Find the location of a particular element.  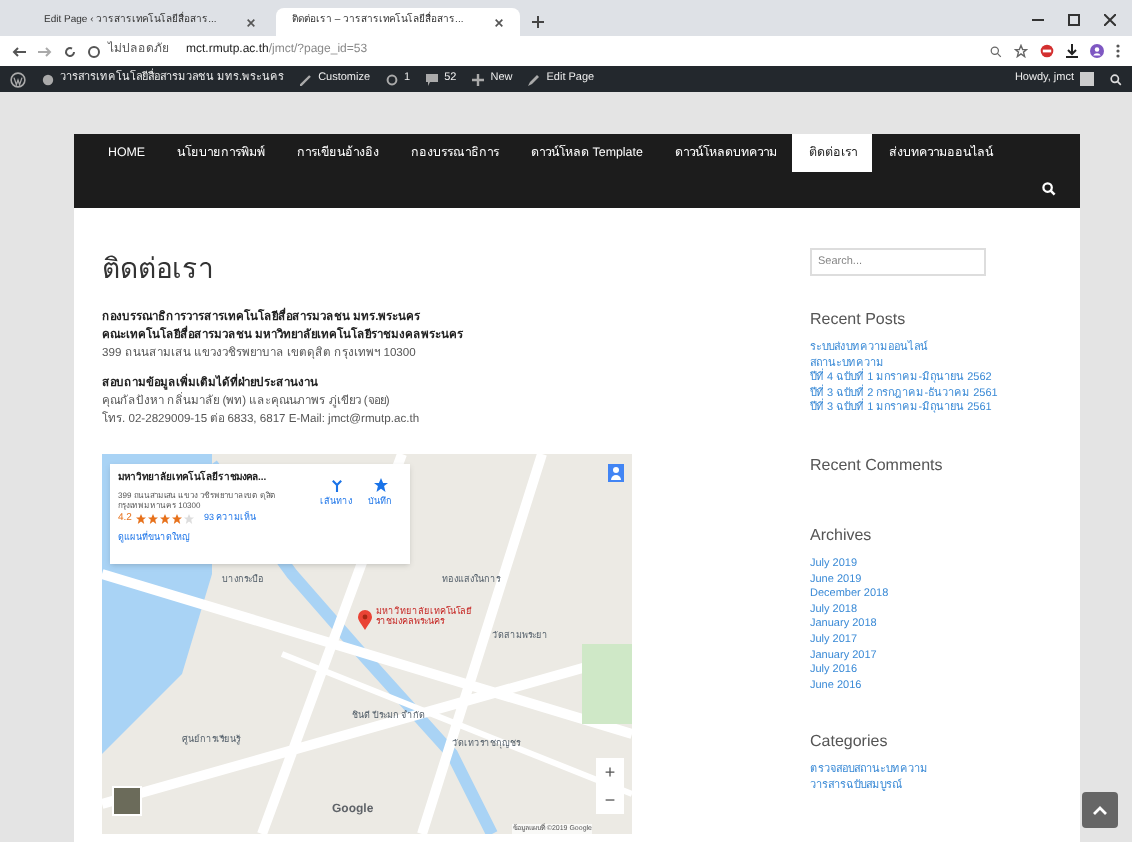

park-area is located at coordinates (607, 684).